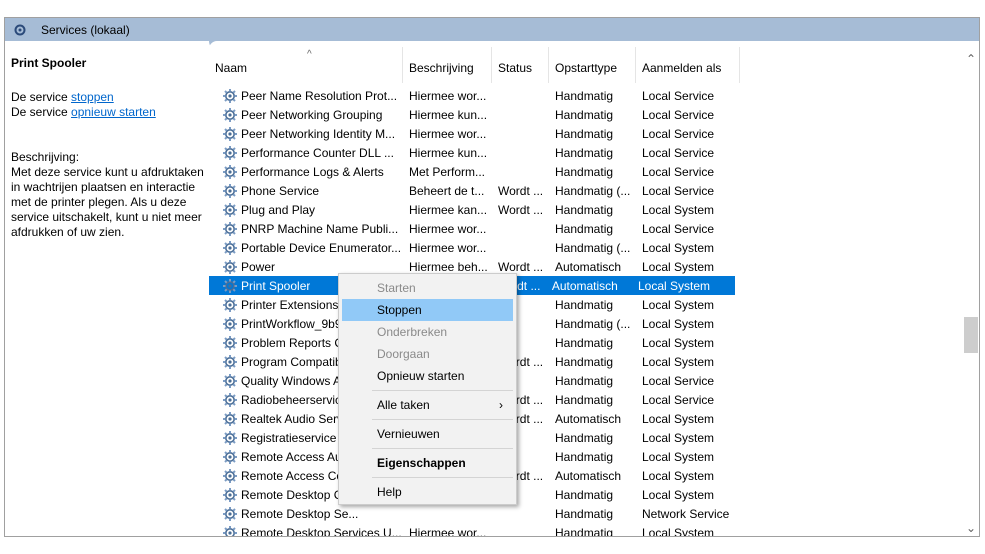 The height and width of the screenshot is (554, 985). What do you see at coordinates (970, 288) in the screenshot?
I see `vertical-scrollbar: ⌃ ⌄` at bounding box center [970, 288].